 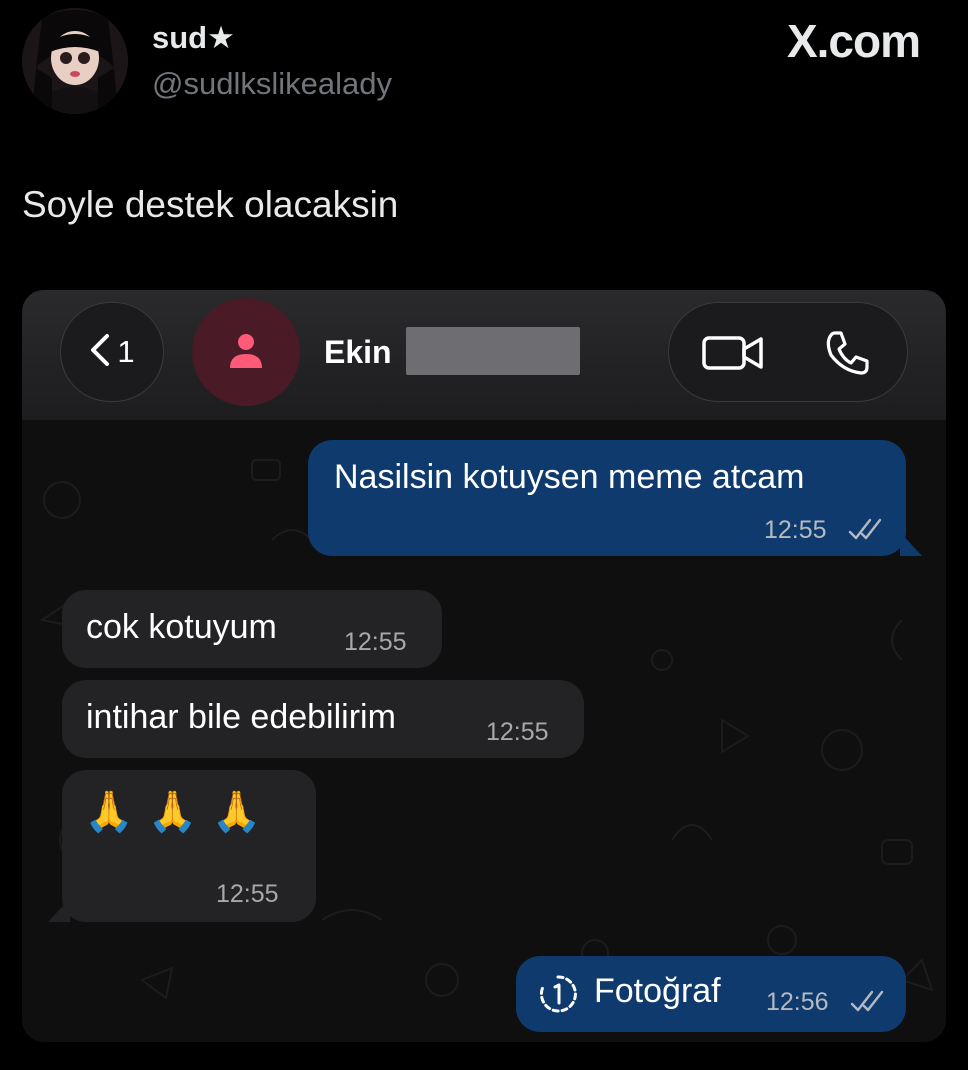 I want to click on user-avatar, so click(x=75, y=61).